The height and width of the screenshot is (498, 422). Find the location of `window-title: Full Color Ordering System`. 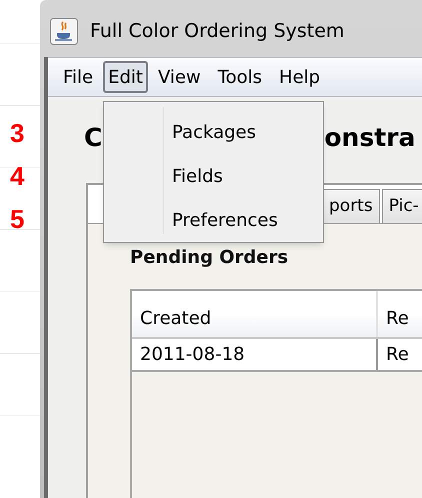

window-title: Full Color Ordering System is located at coordinates (217, 31).